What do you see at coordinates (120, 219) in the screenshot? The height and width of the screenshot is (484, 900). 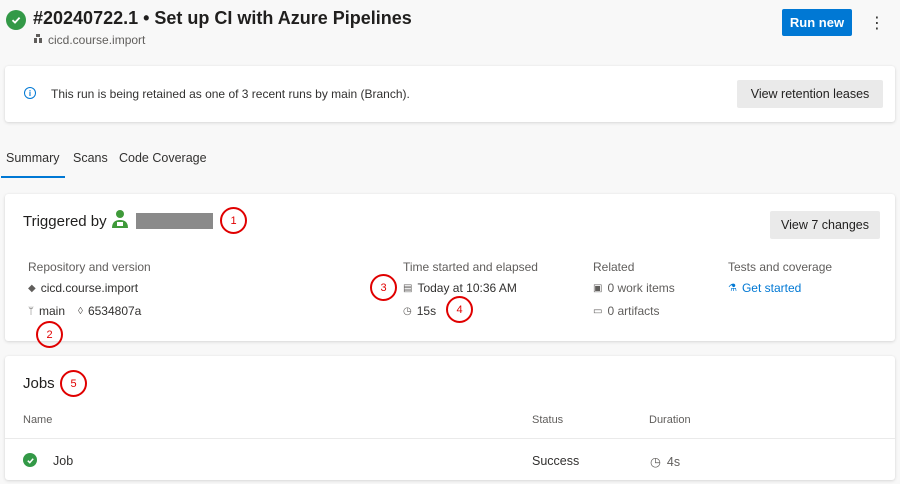 I see `user-avatar-icon` at bounding box center [120, 219].